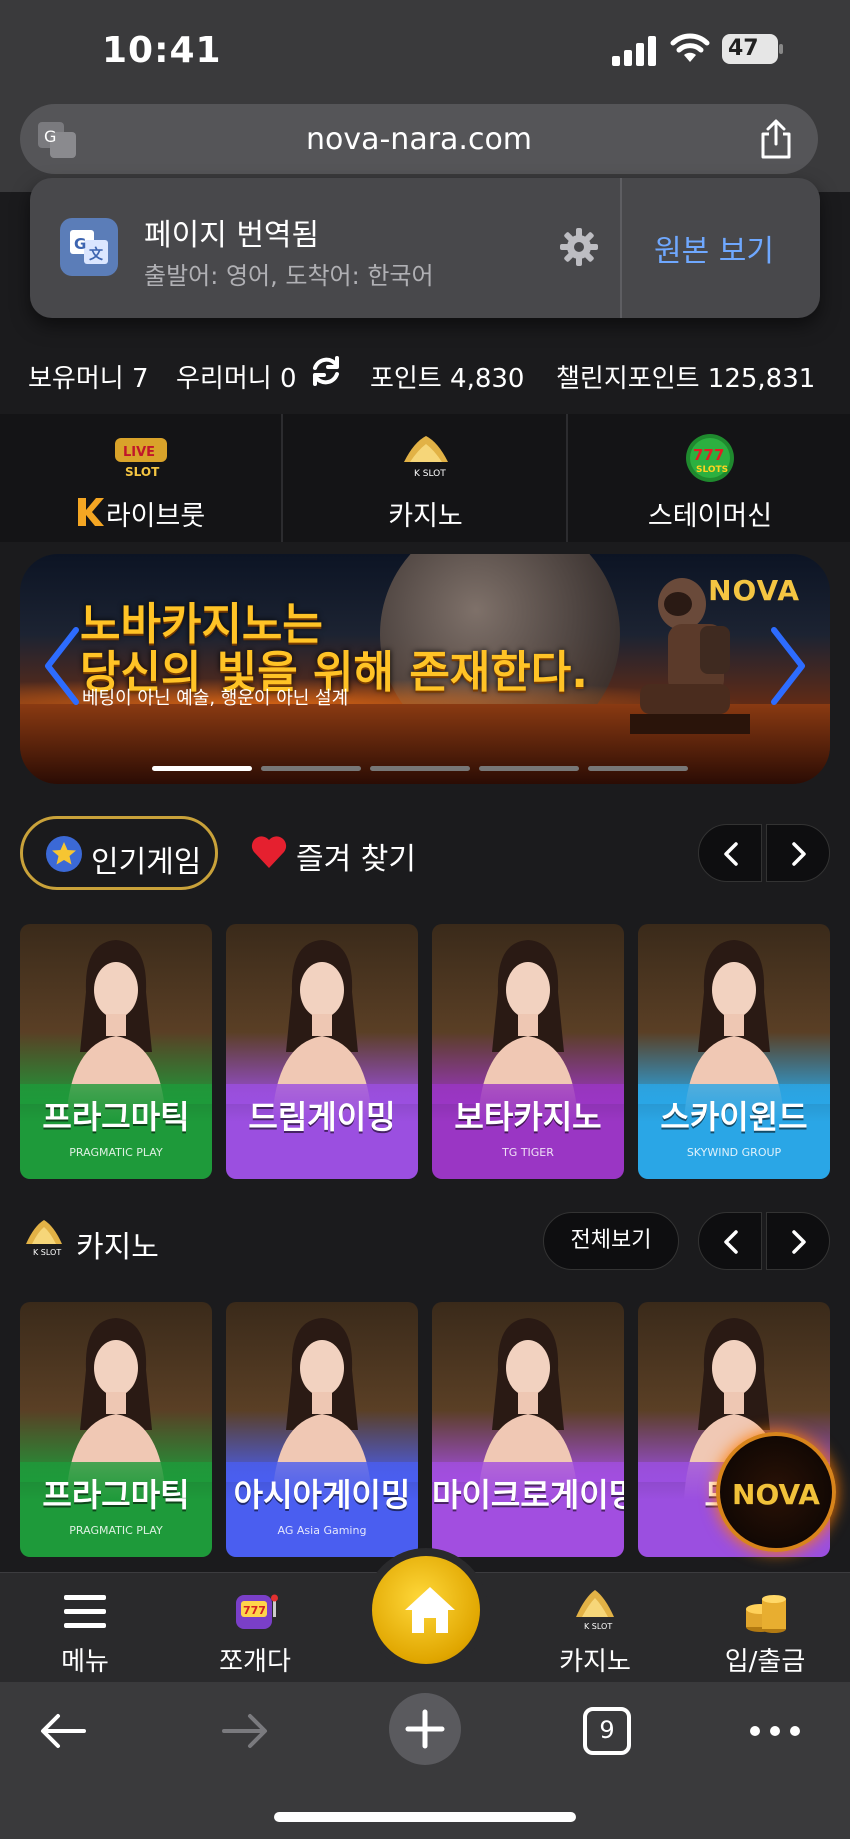  What do you see at coordinates (714, 248) in the screenshot?
I see `show-original-button: 원본 보기` at bounding box center [714, 248].